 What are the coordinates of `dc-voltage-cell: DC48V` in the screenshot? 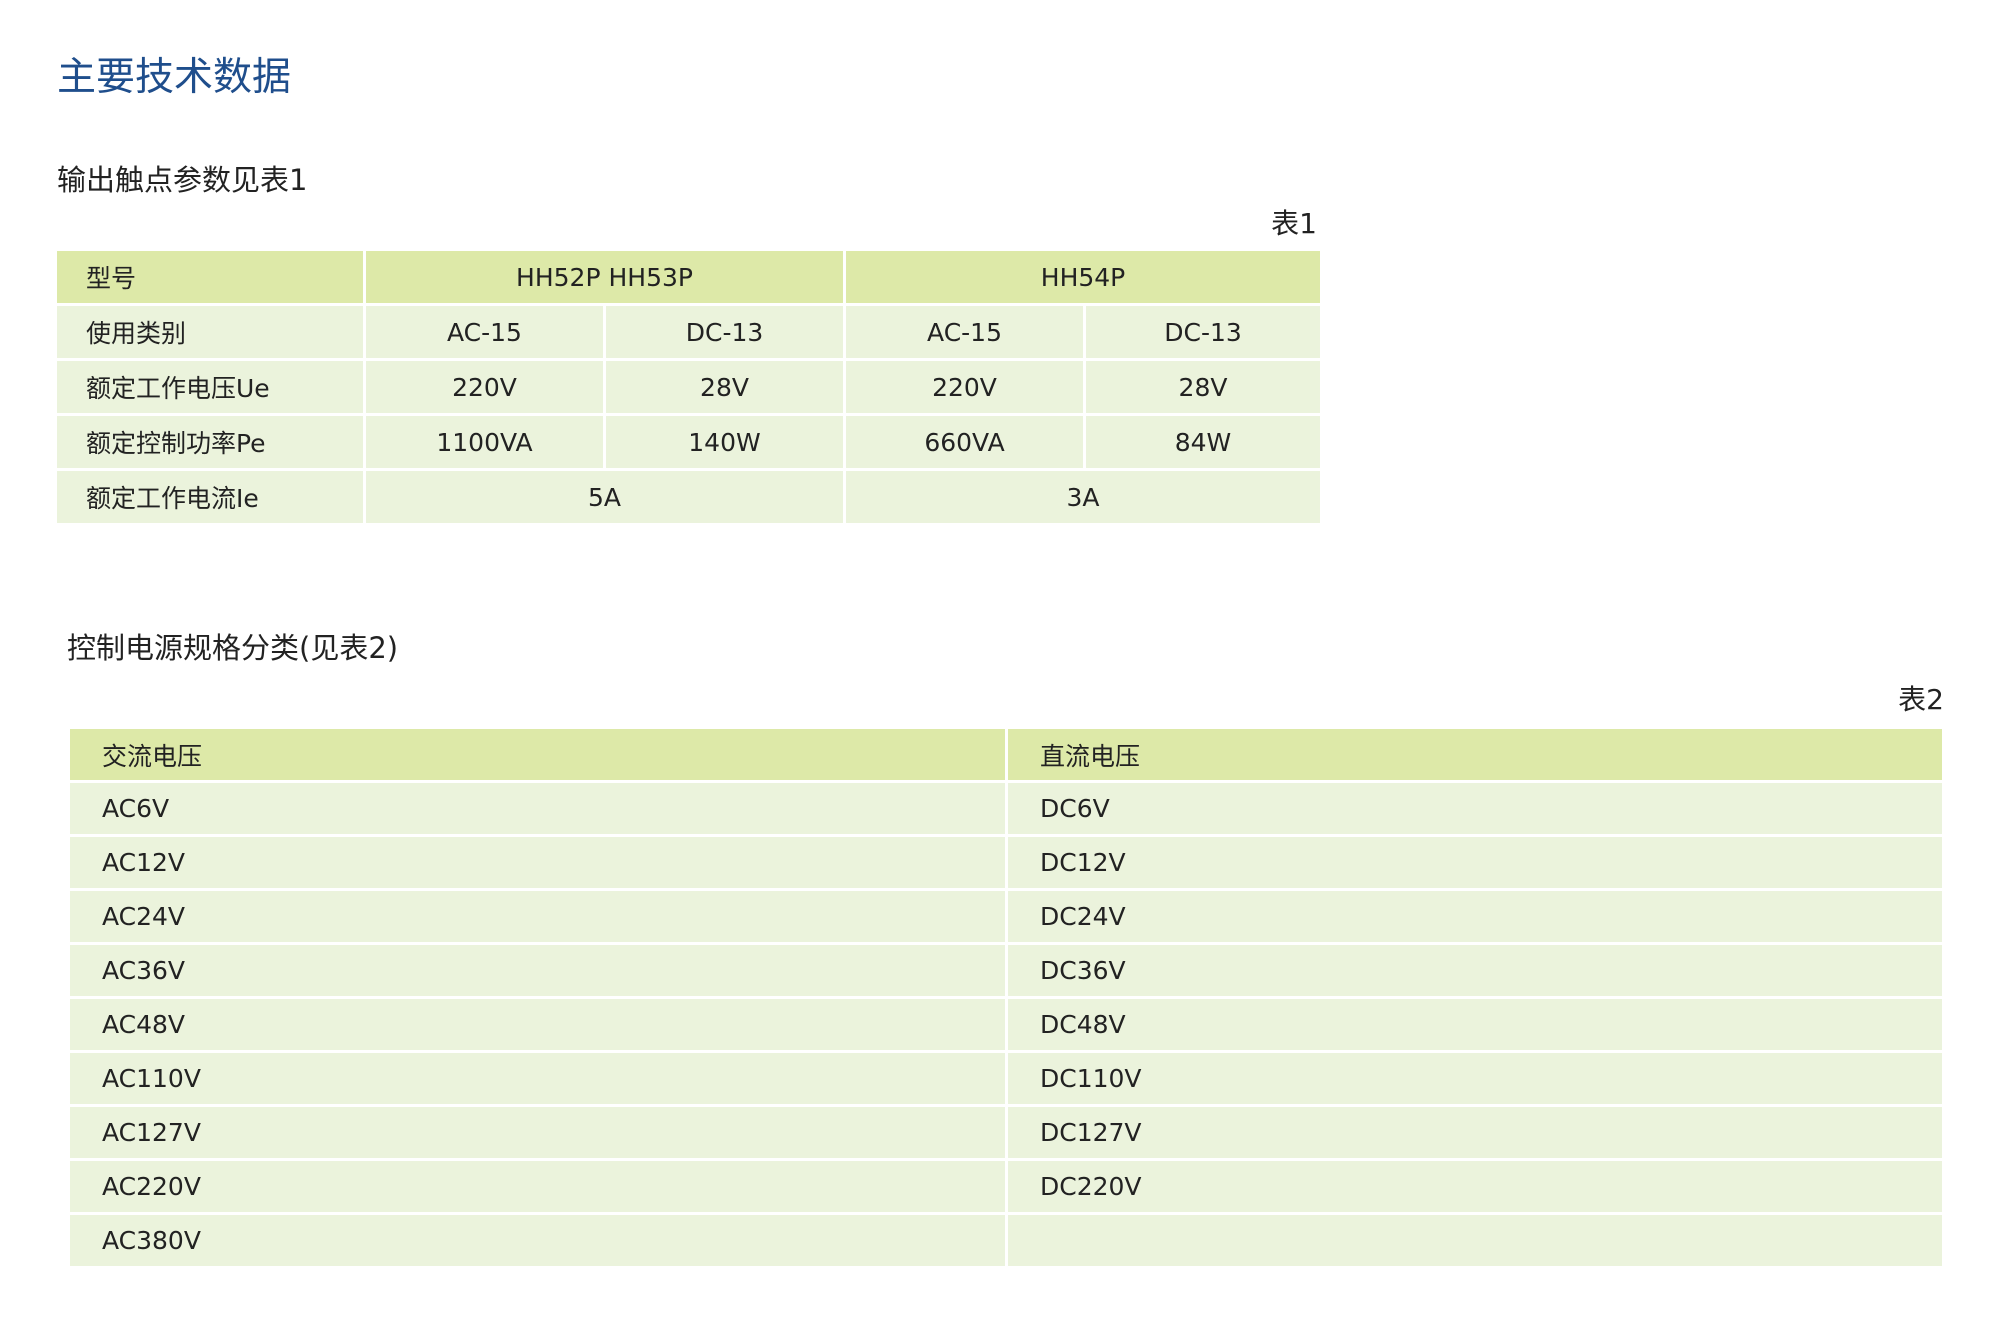 It's located at (1475, 1024).